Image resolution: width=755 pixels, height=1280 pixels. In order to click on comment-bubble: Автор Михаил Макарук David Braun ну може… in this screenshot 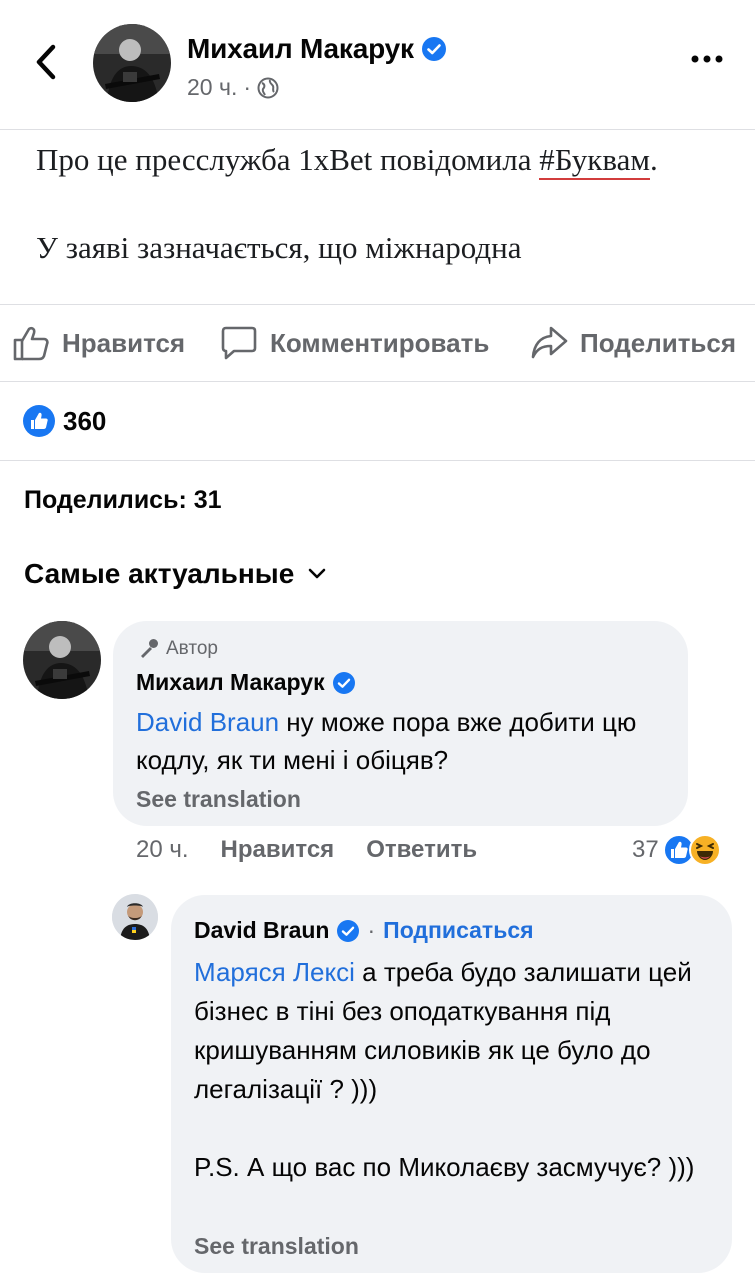, I will do `click(400, 723)`.